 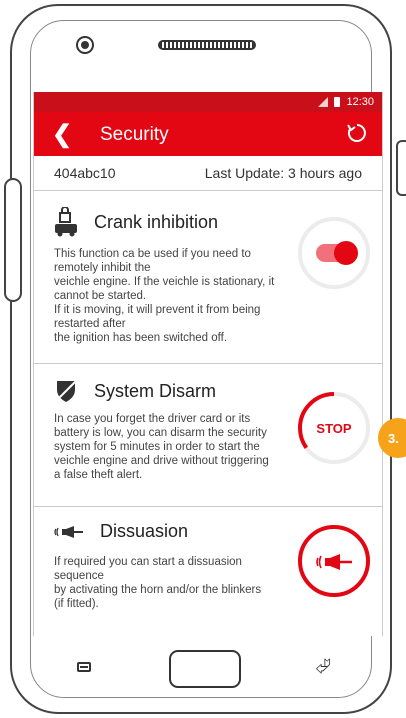 I want to click on vehicle-info-bar: 404abc10 Last Update: 3 hours ago, so click(x=208, y=173).